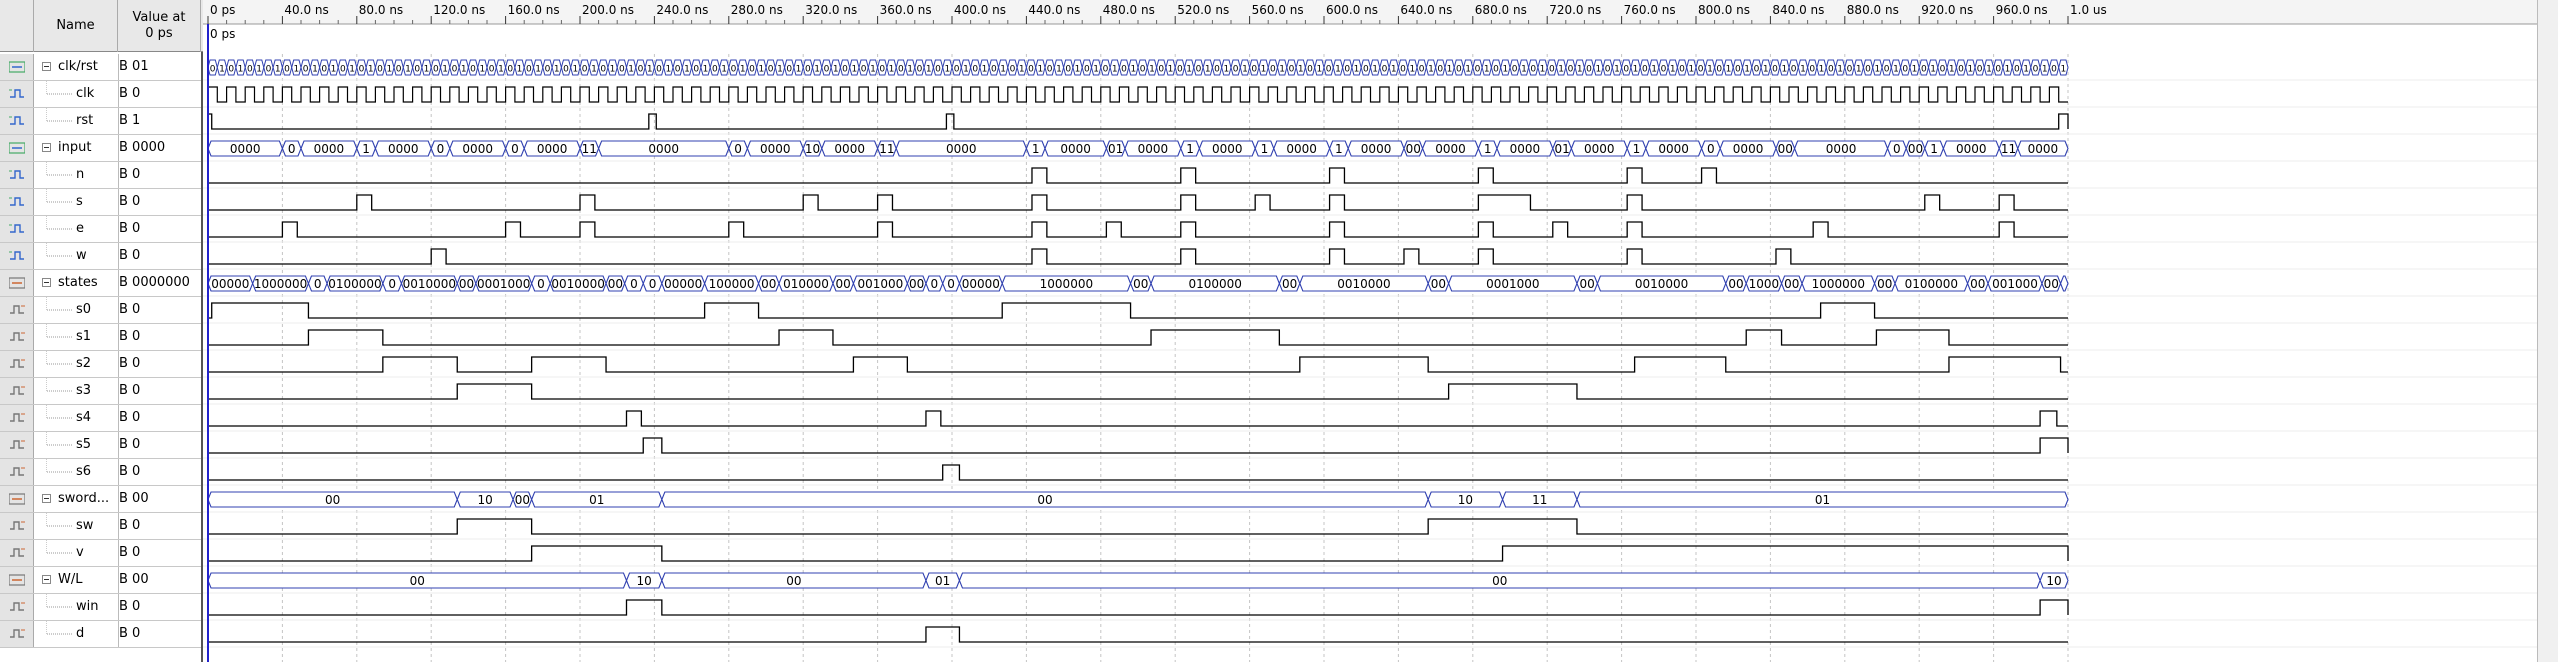 The height and width of the screenshot is (666, 2558). Describe the element at coordinates (1575, 10) in the screenshot. I see `time-tick-label: 720.0 ns` at that location.